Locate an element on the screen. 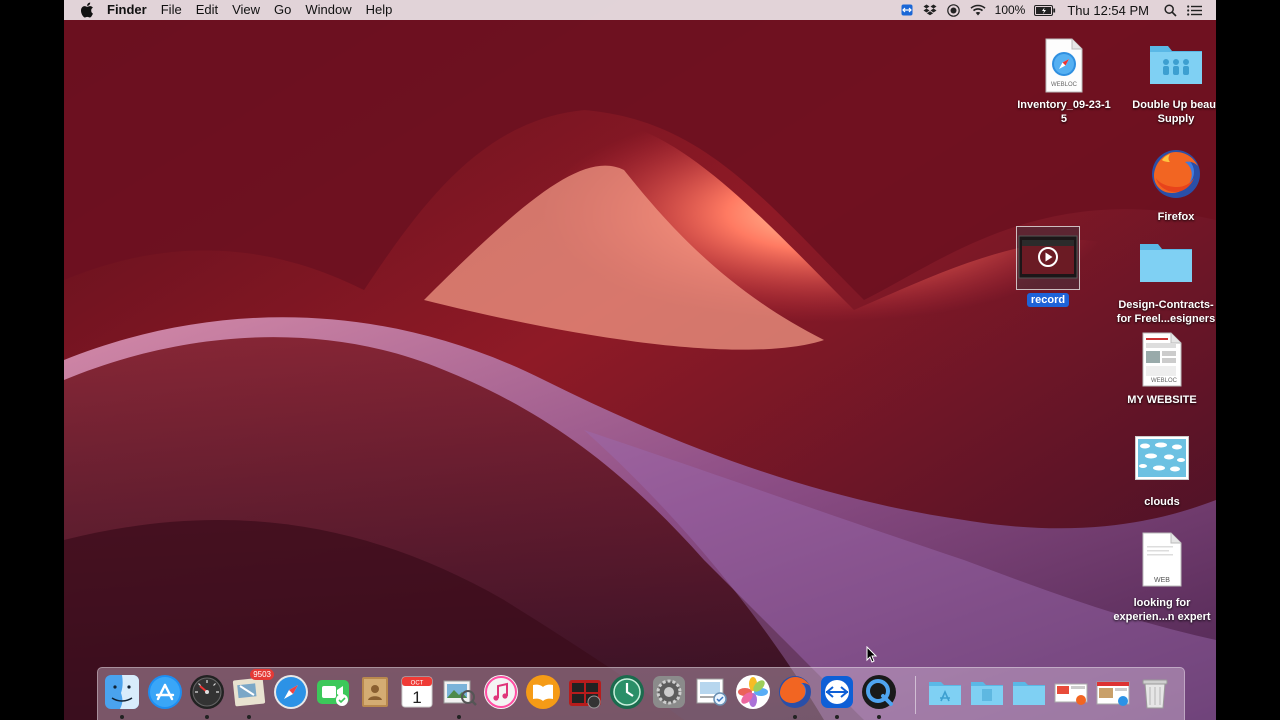 This screenshot has height=720, width=1280. desktop-icon-label-selected: record is located at coordinates (1048, 300).